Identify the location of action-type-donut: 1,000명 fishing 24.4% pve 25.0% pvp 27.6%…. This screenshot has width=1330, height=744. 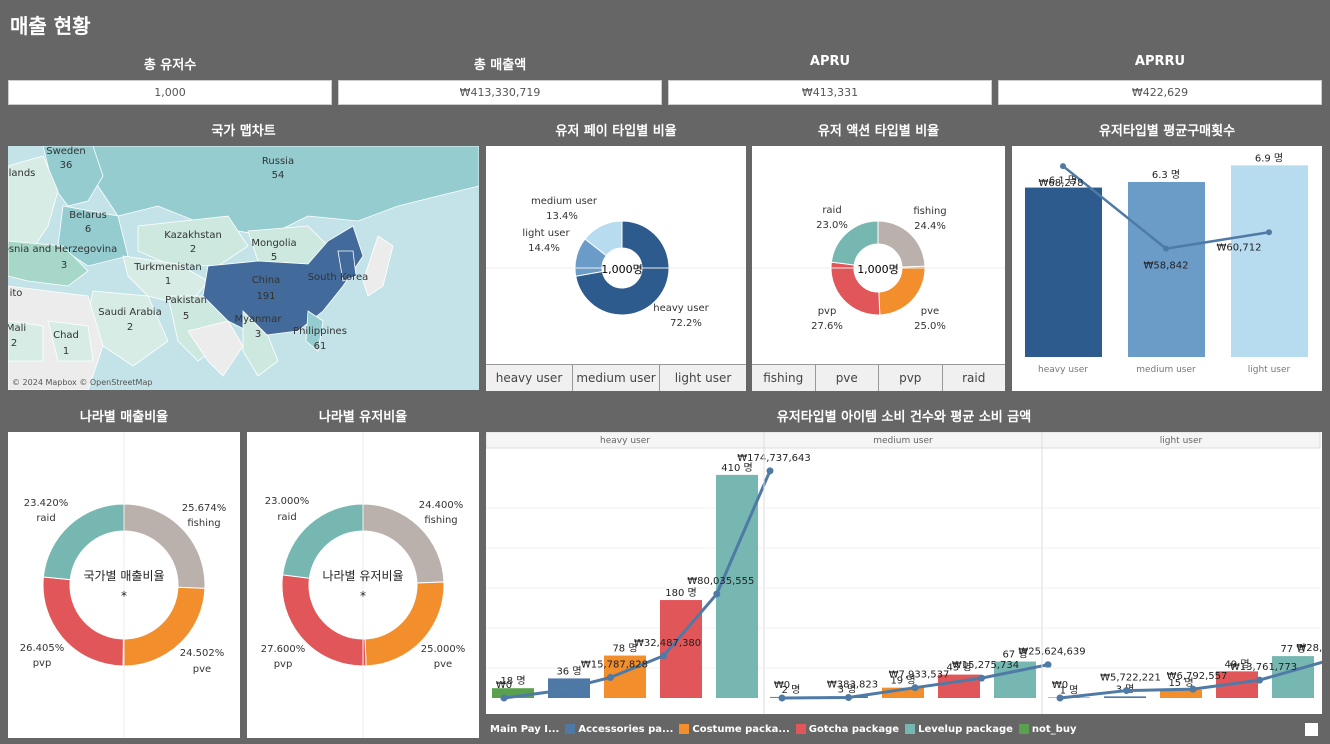
(878, 255).